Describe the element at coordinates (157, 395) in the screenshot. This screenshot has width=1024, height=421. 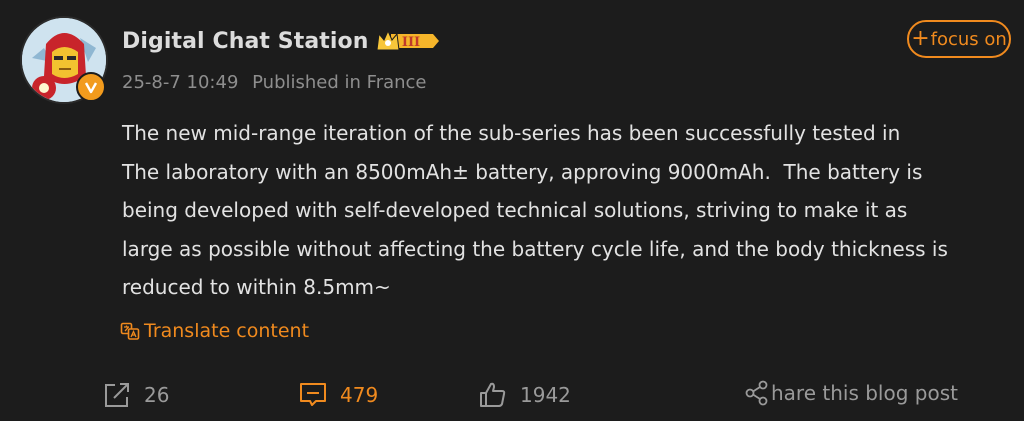
I see `repost-count: 26` at that location.